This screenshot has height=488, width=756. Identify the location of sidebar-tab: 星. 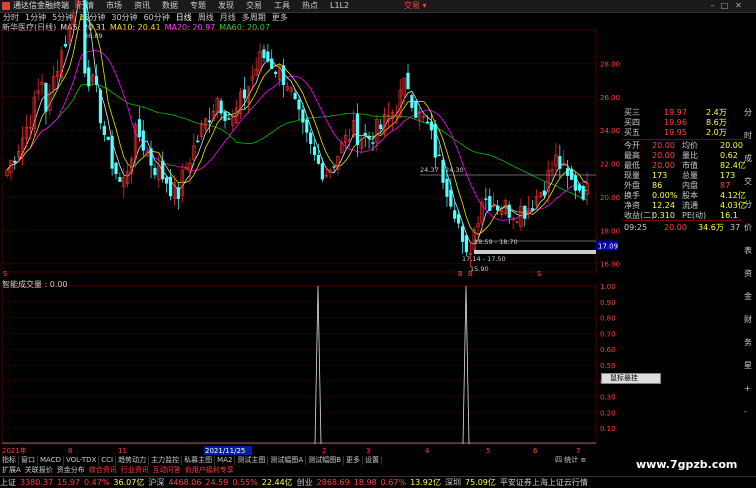
(748, 366).